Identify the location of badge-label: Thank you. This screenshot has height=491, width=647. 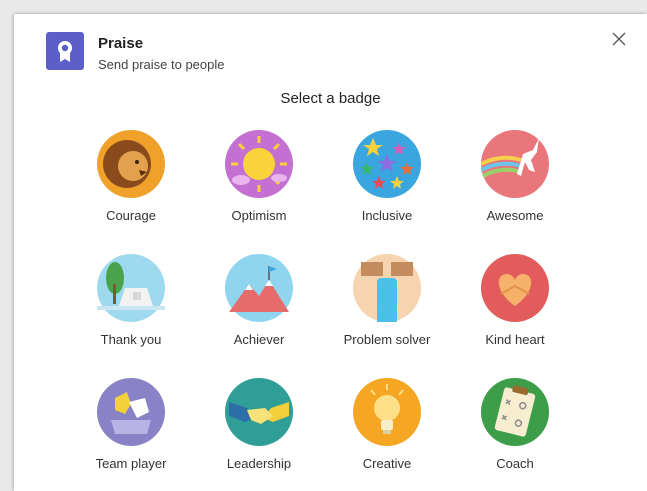
(131, 339).